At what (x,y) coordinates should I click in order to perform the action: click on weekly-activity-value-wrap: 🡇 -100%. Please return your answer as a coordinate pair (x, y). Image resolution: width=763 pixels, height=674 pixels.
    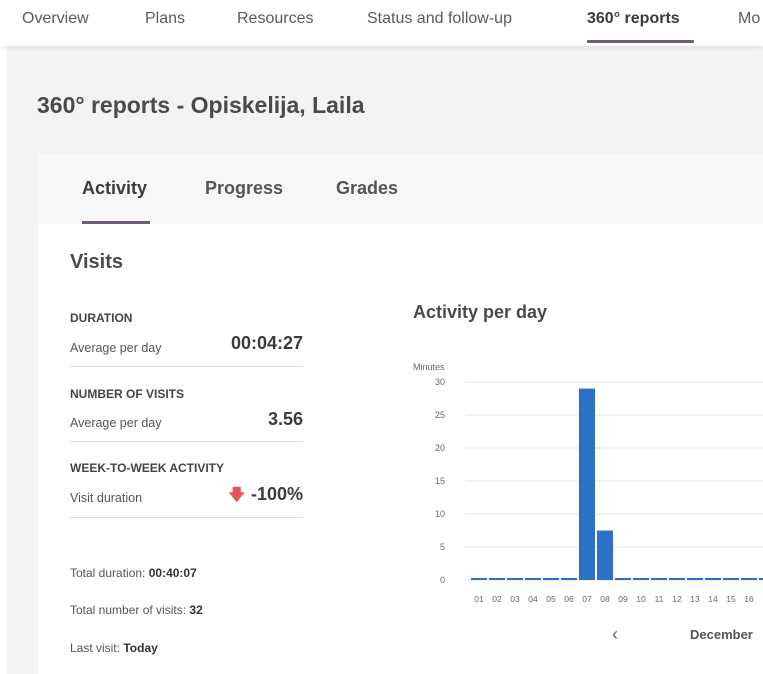
    Looking at the image, I should click on (266, 497).